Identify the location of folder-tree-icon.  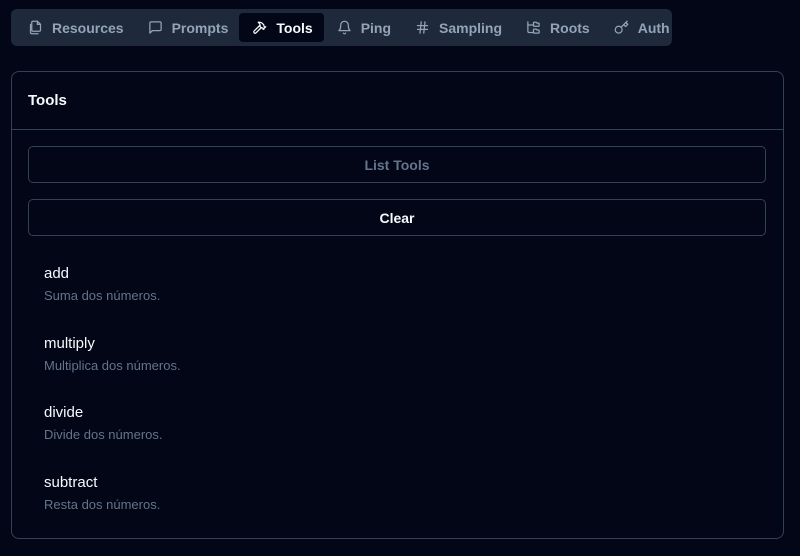
(533, 27).